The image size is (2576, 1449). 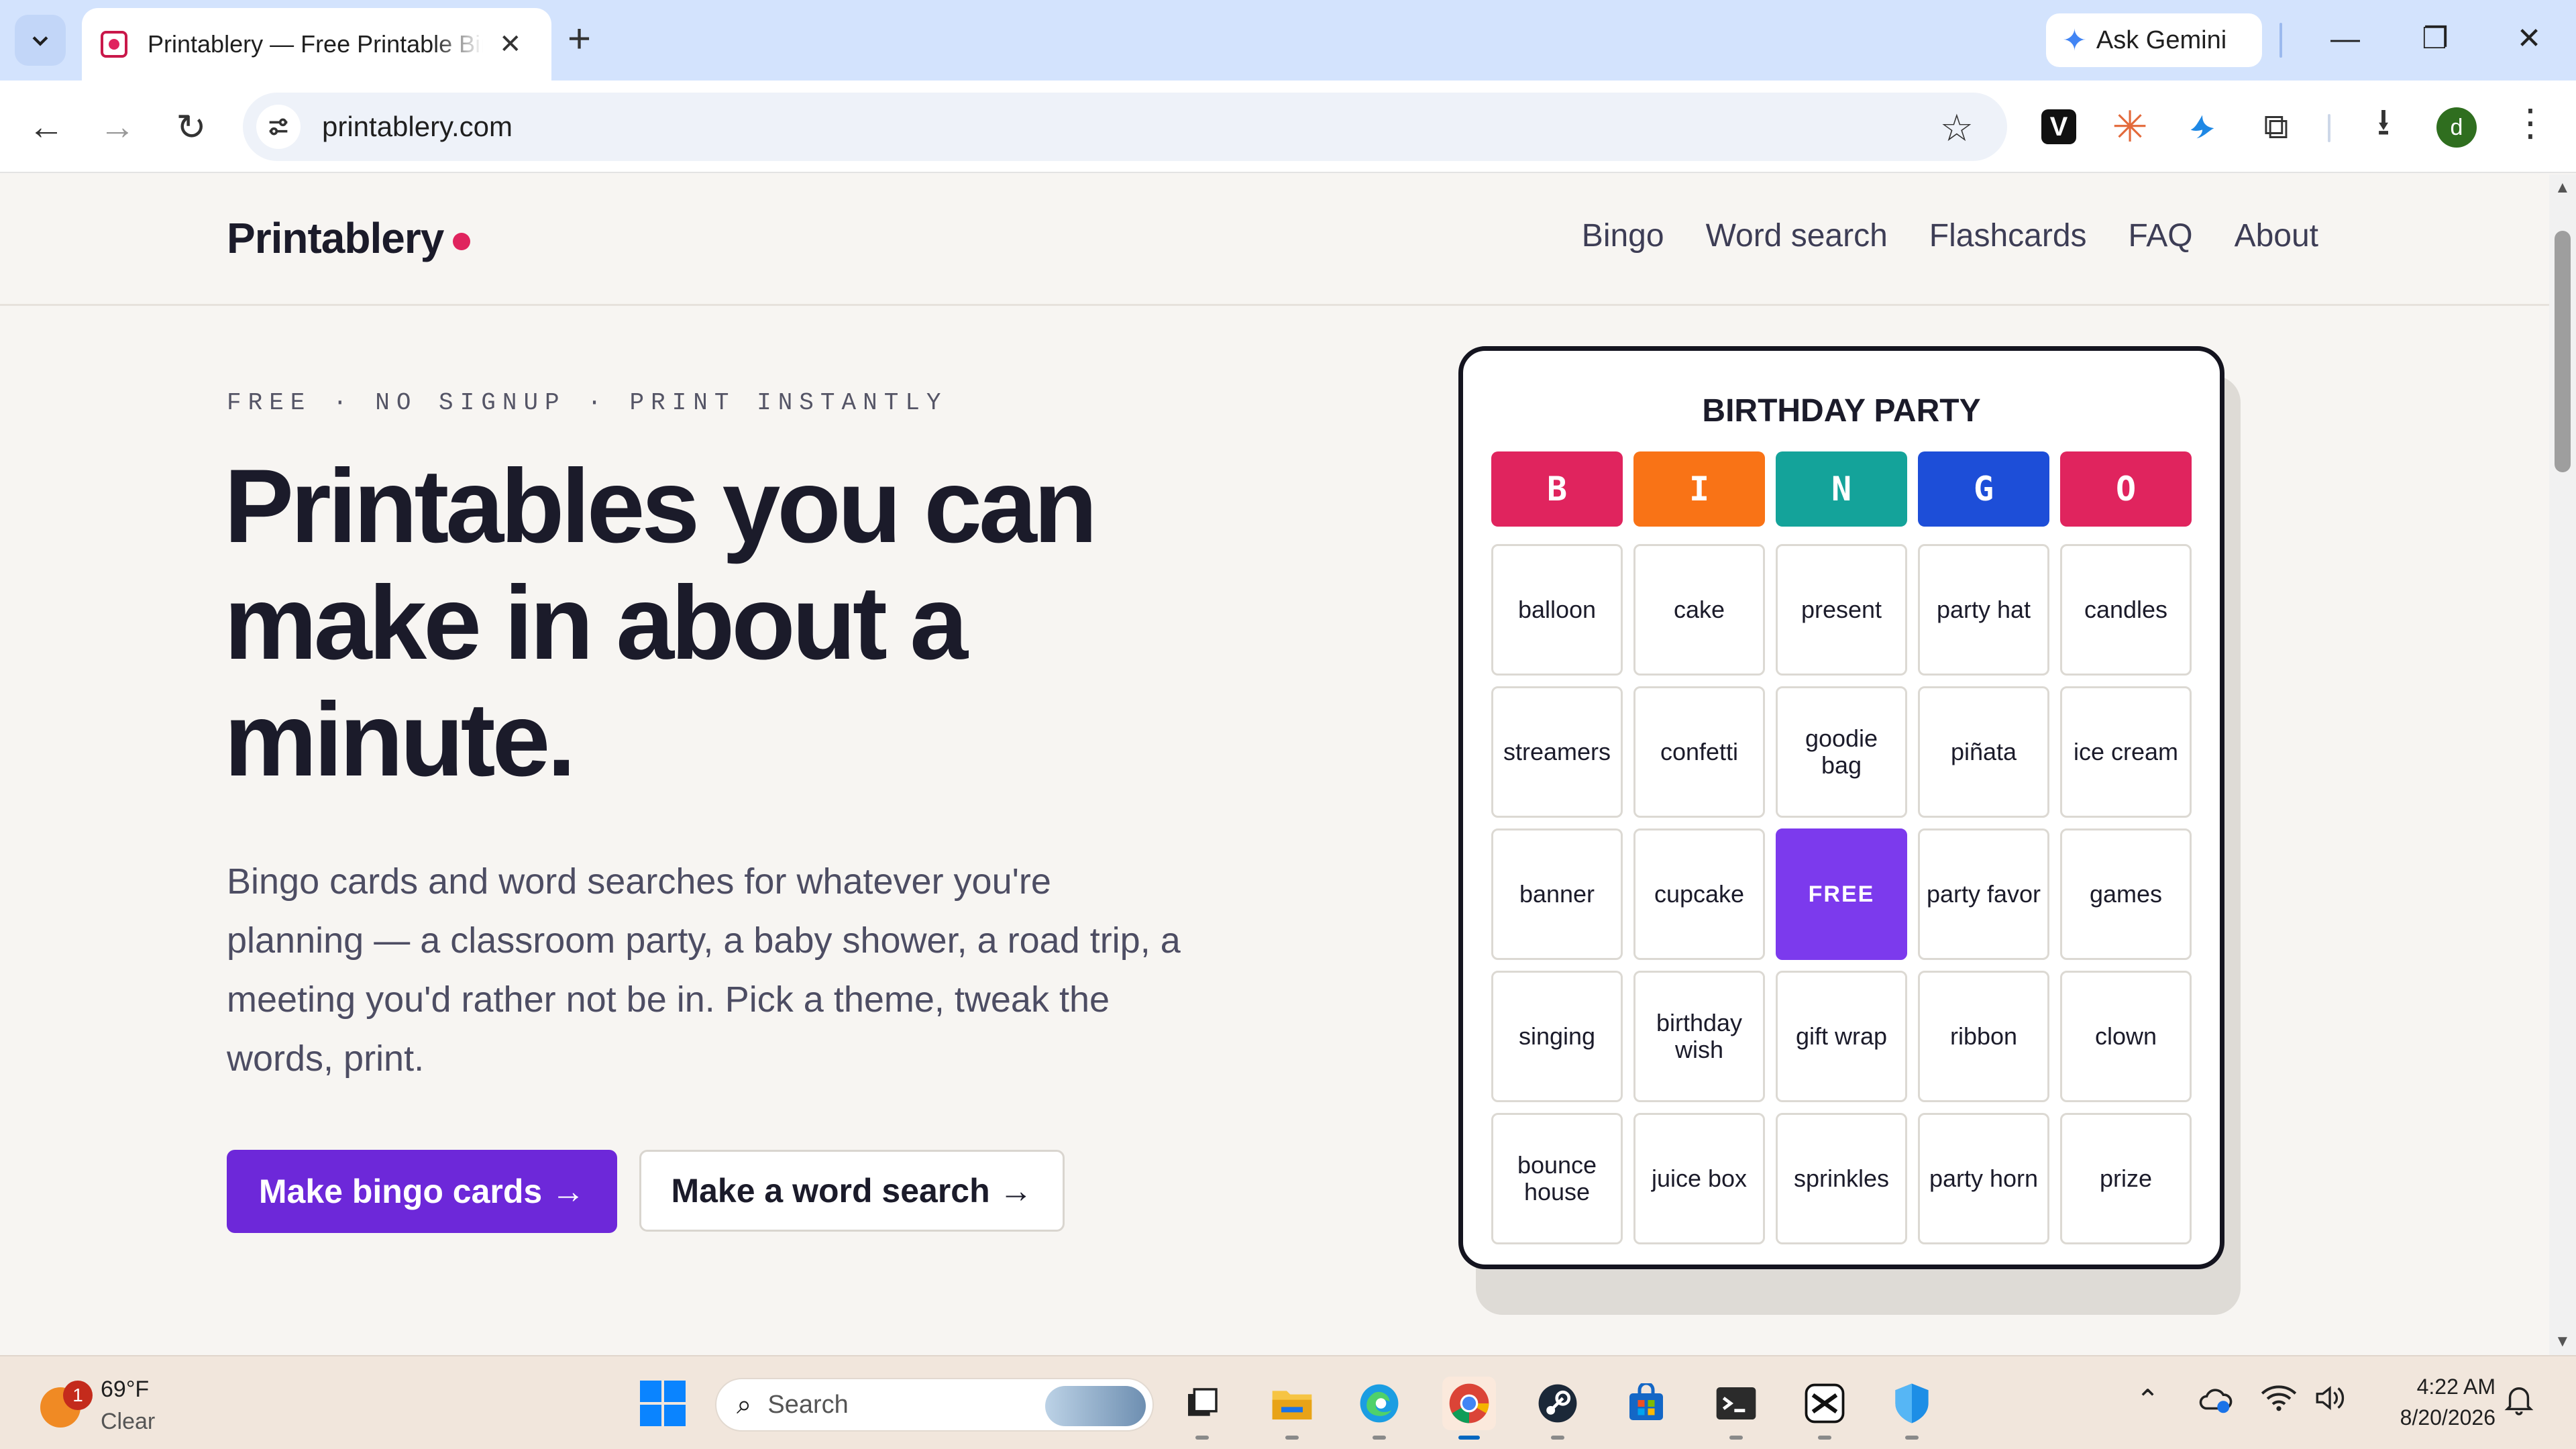 What do you see at coordinates (1699, 489) in the screenshot?
I see `bingo-header-i: I` at bounding box center [1699, 489].